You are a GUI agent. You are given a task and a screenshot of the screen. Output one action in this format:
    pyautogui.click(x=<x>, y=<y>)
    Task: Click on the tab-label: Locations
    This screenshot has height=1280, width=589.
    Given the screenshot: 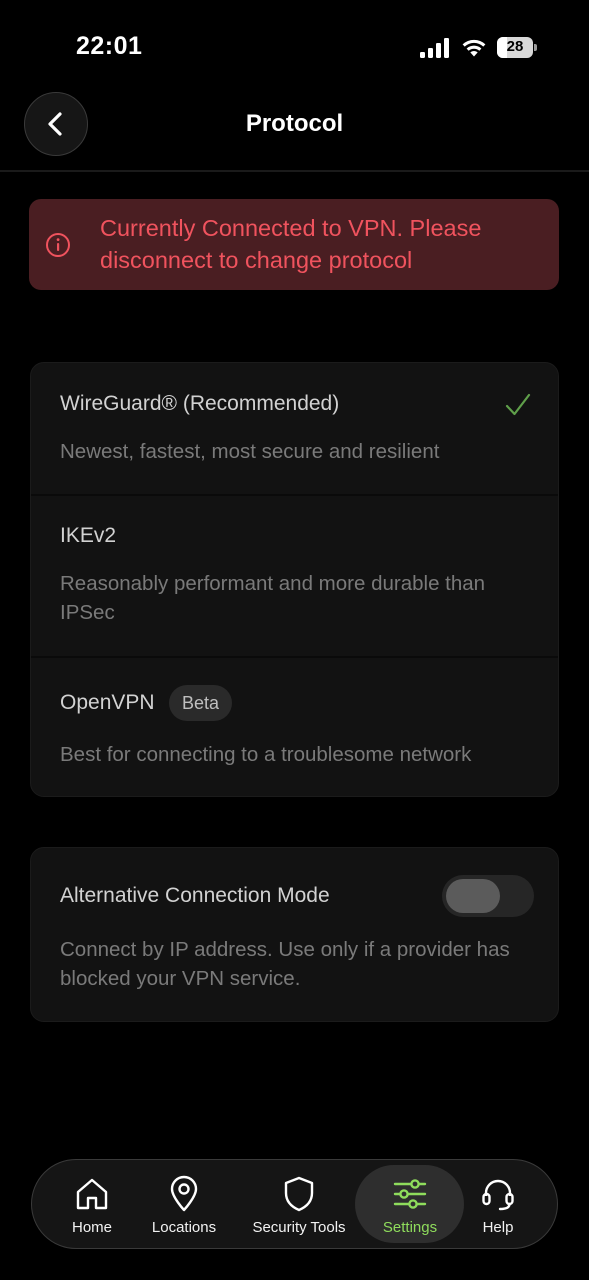 What is the action you would take?
    pyautogui.click(x=184, y=1227)
    